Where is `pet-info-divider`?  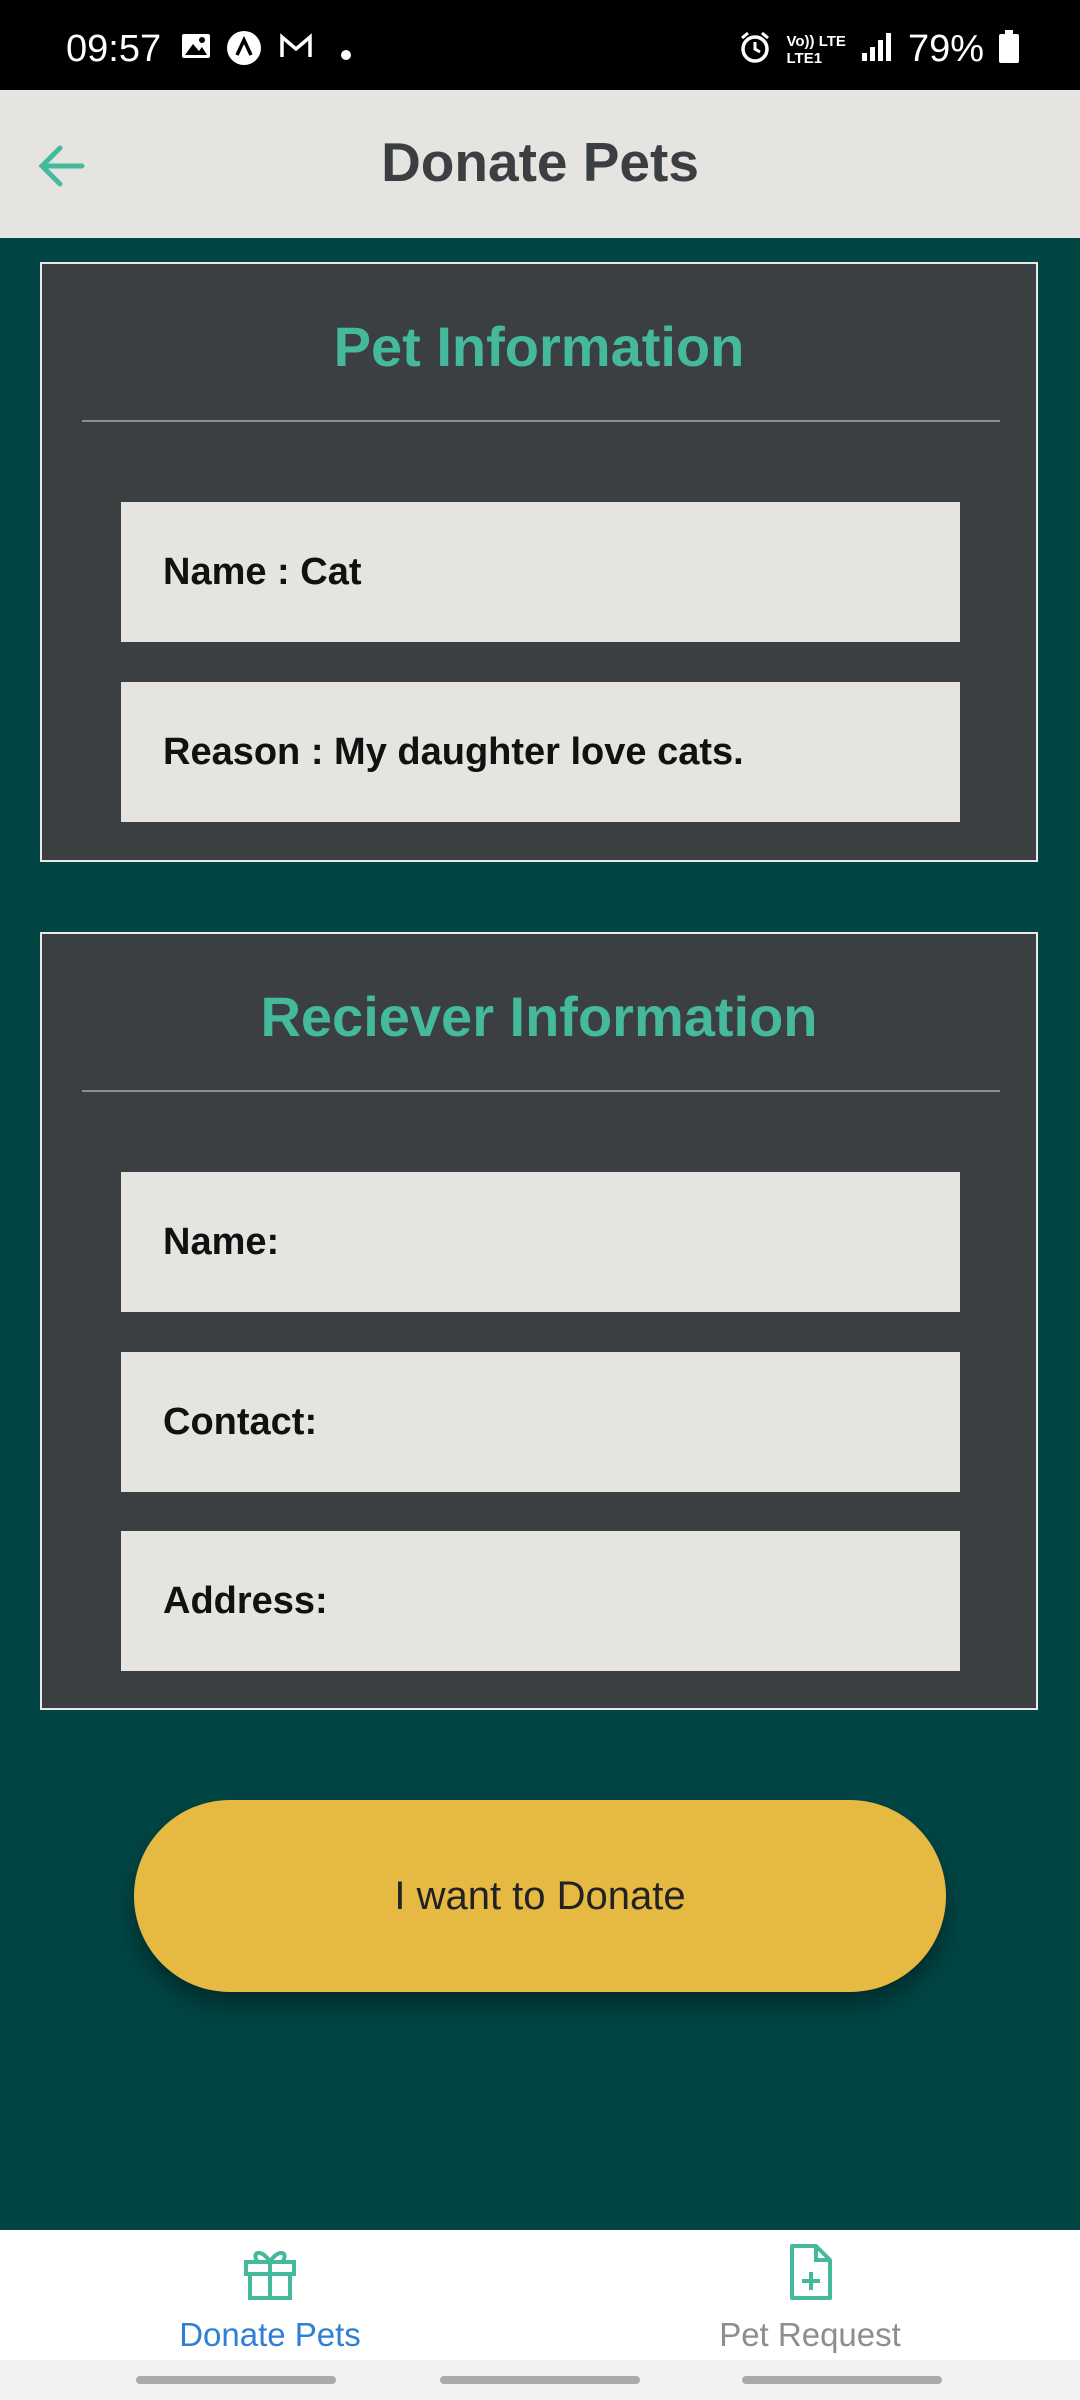 pet-info-divider is located at coordinates (541, 421).